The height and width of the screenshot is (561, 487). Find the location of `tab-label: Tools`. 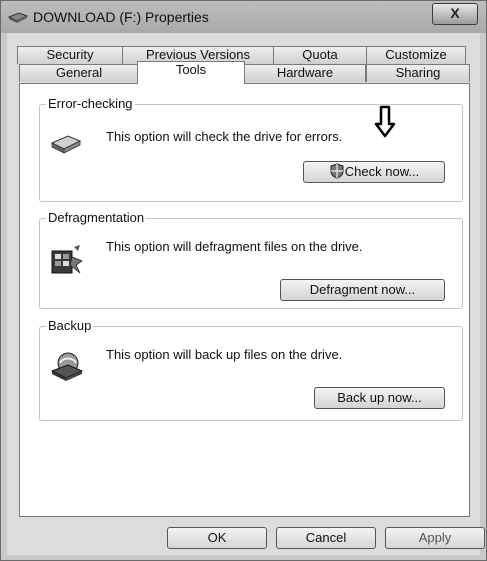

tab-label: Tools is located at coordinates (191, 69).